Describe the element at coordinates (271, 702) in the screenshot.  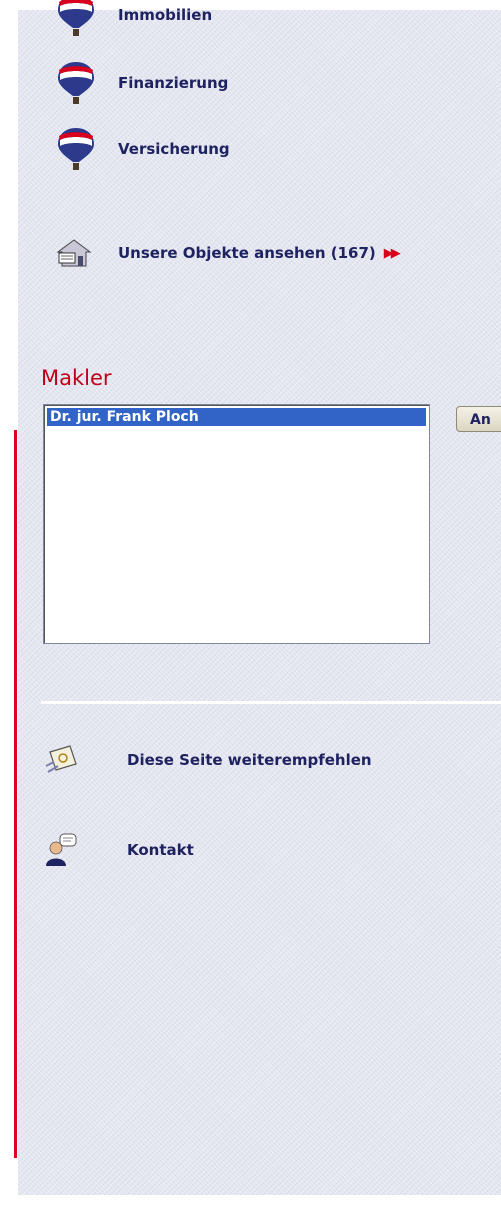
I see `section-divider` at that location.